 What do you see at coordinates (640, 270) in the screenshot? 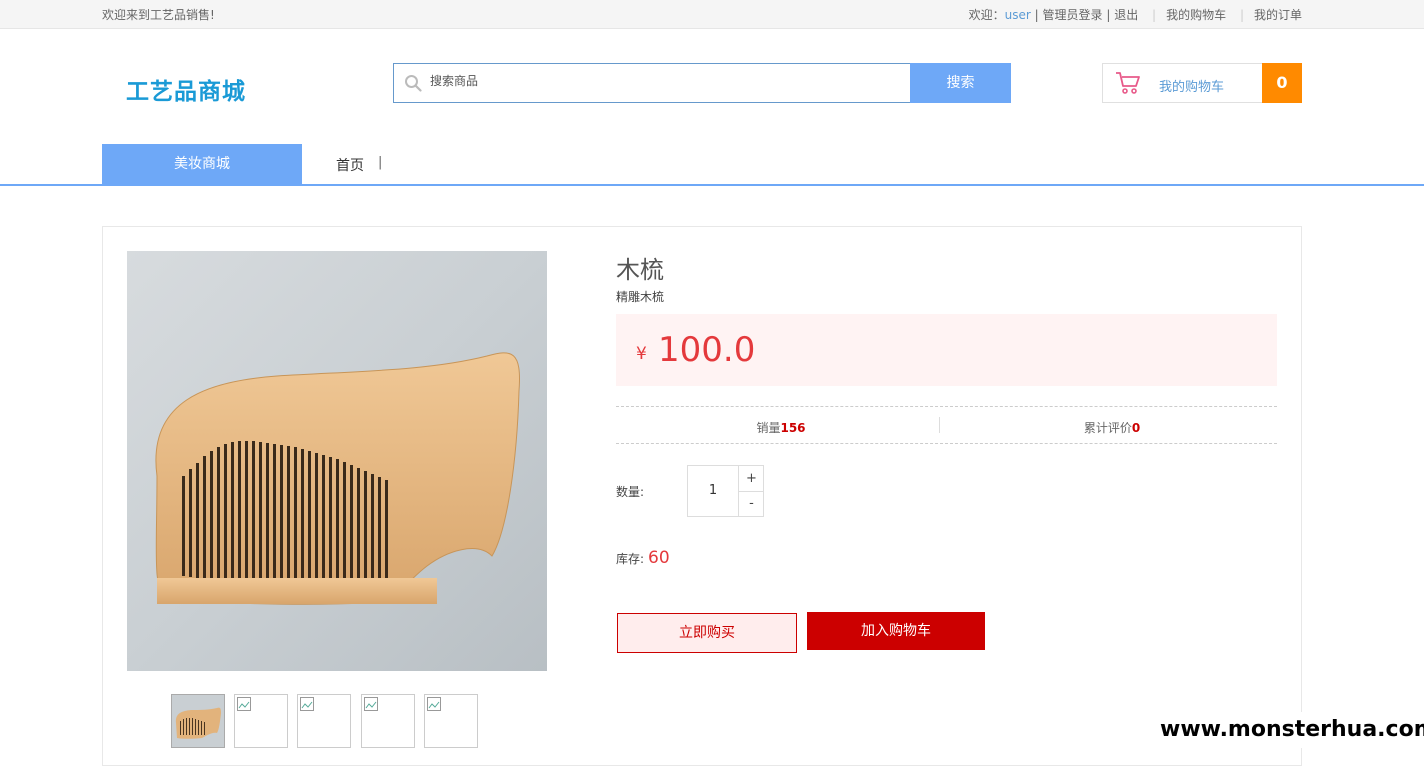
I see `product-title: 木梳` at bounding box center [640, 270].